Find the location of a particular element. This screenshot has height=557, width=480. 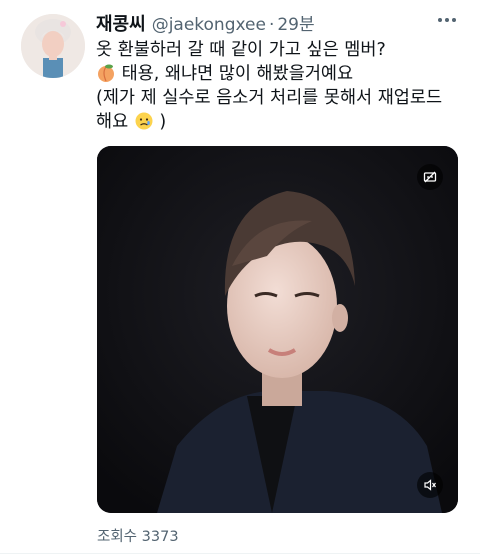

tweet-text-line-1: 옷 환불하러 갈 때 같이 가고 싶은 멤버? is located at coordinates (241, 50).